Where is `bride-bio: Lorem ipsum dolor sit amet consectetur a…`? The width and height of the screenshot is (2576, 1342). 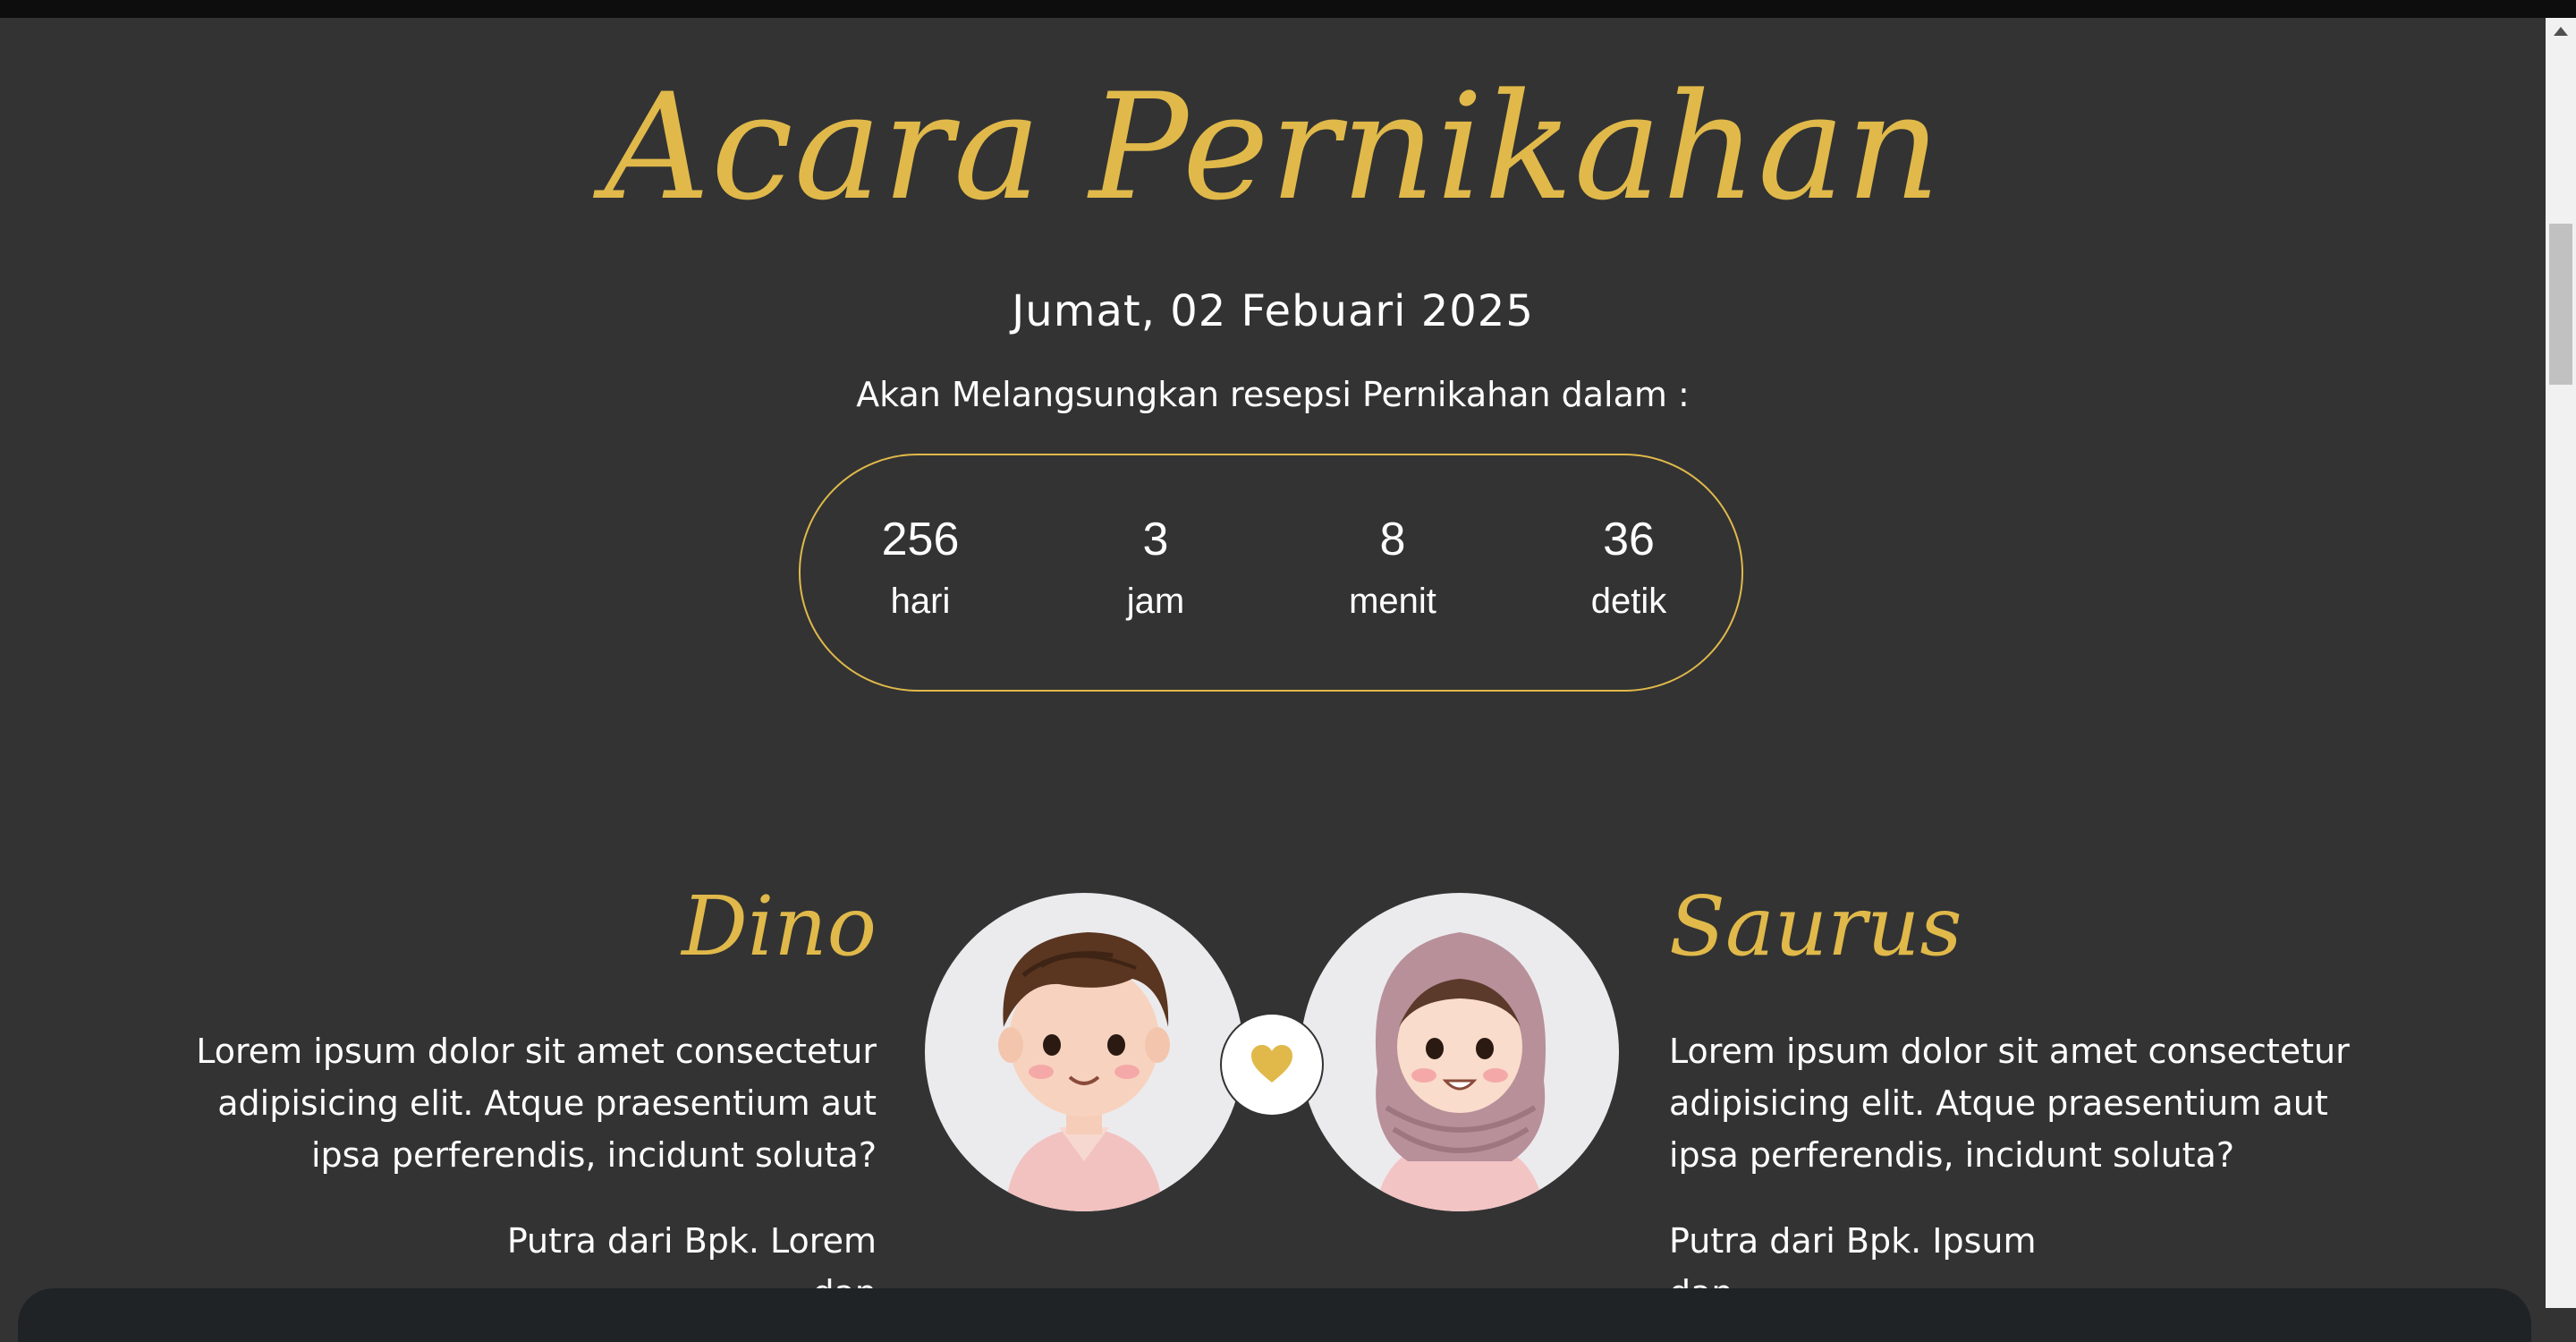
bride-bio: Lorem ipsum dolor sit amet consectetur a… is located at coordinates (2009, 1104).